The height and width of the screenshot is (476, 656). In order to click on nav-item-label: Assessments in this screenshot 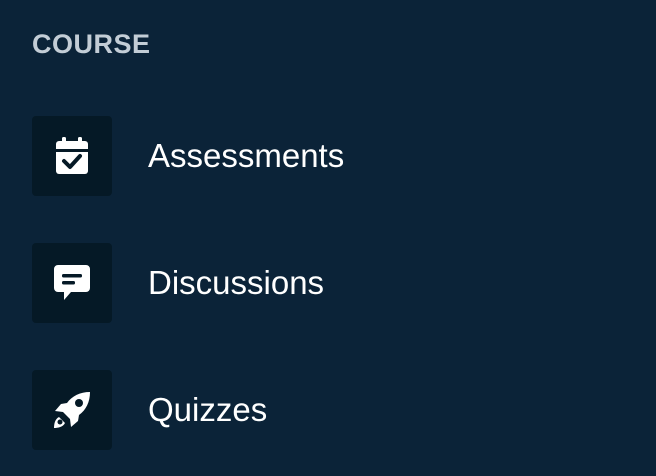, I will do `click(246, 155)`.